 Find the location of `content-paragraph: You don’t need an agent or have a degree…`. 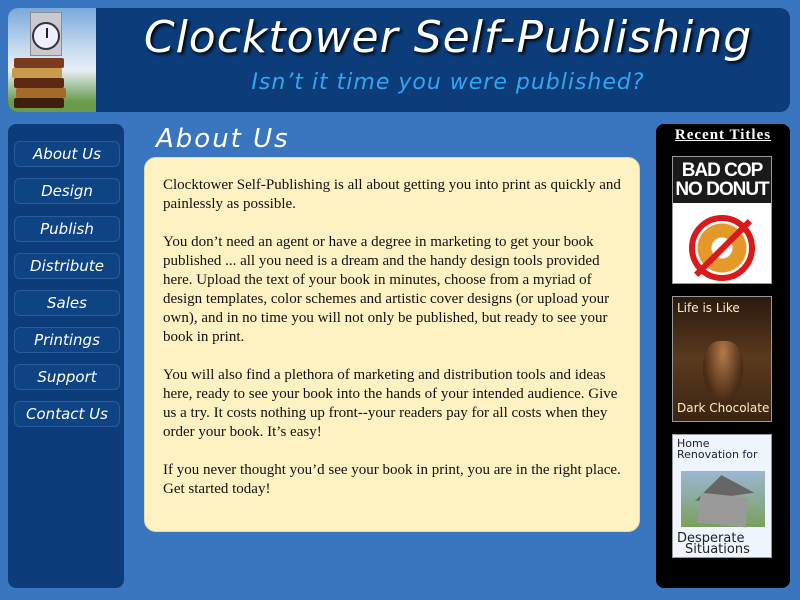

content-paragraph: You don’t need an agent or have a degree… is located at coordinates (386, 289).